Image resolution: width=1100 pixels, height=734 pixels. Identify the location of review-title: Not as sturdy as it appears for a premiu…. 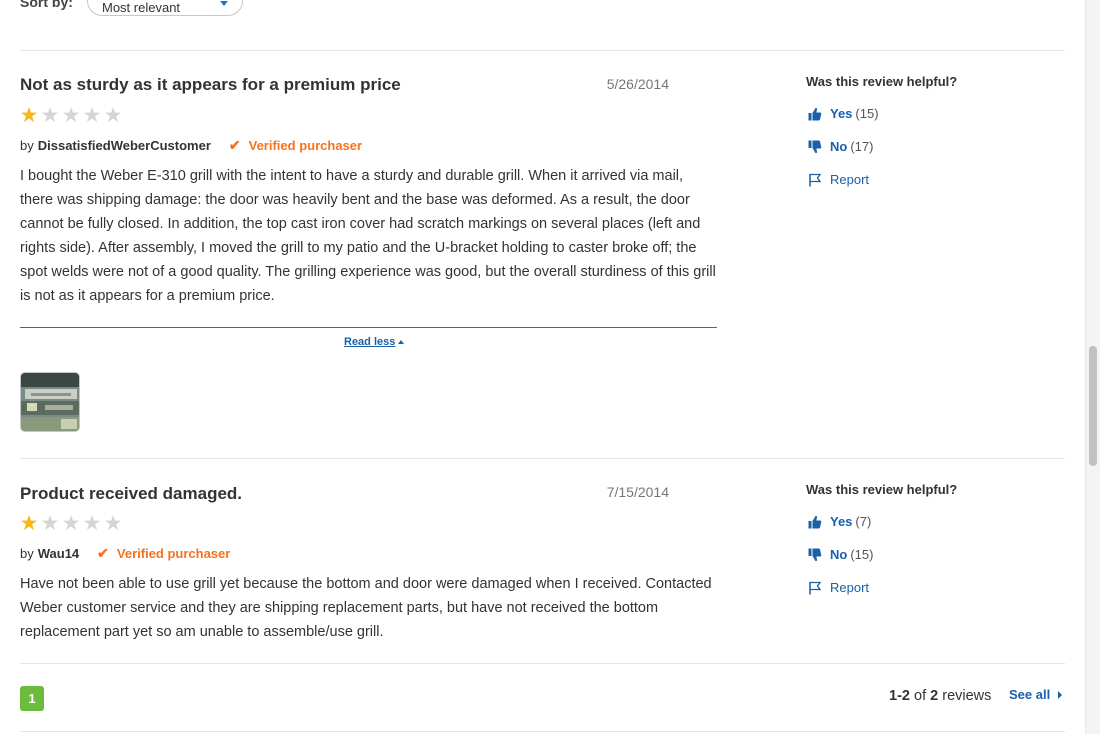
(210, 84).